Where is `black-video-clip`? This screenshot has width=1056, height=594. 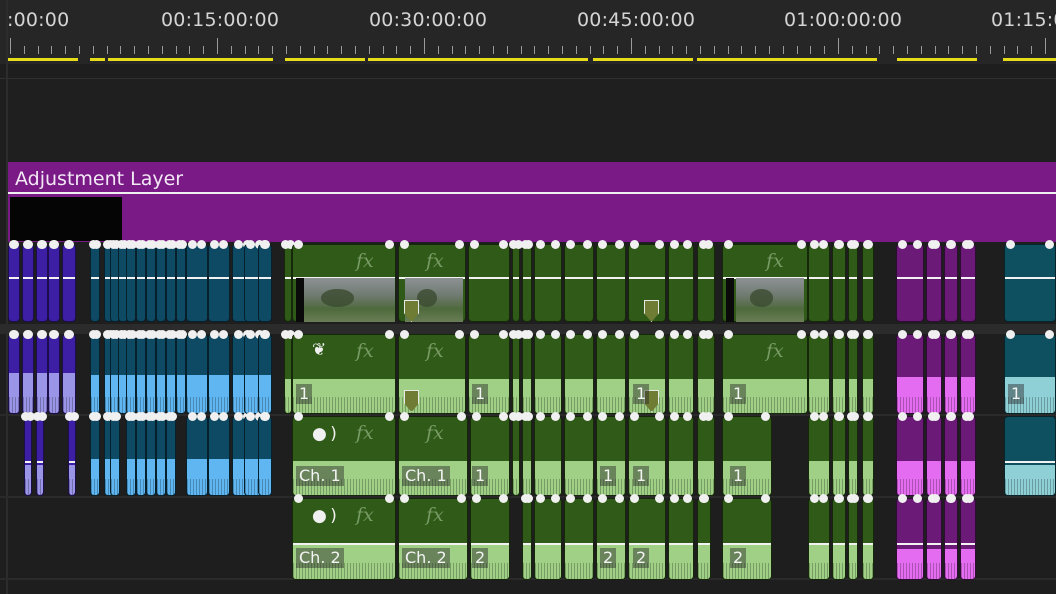 black-video-clip is located at coordinates (66, 219).